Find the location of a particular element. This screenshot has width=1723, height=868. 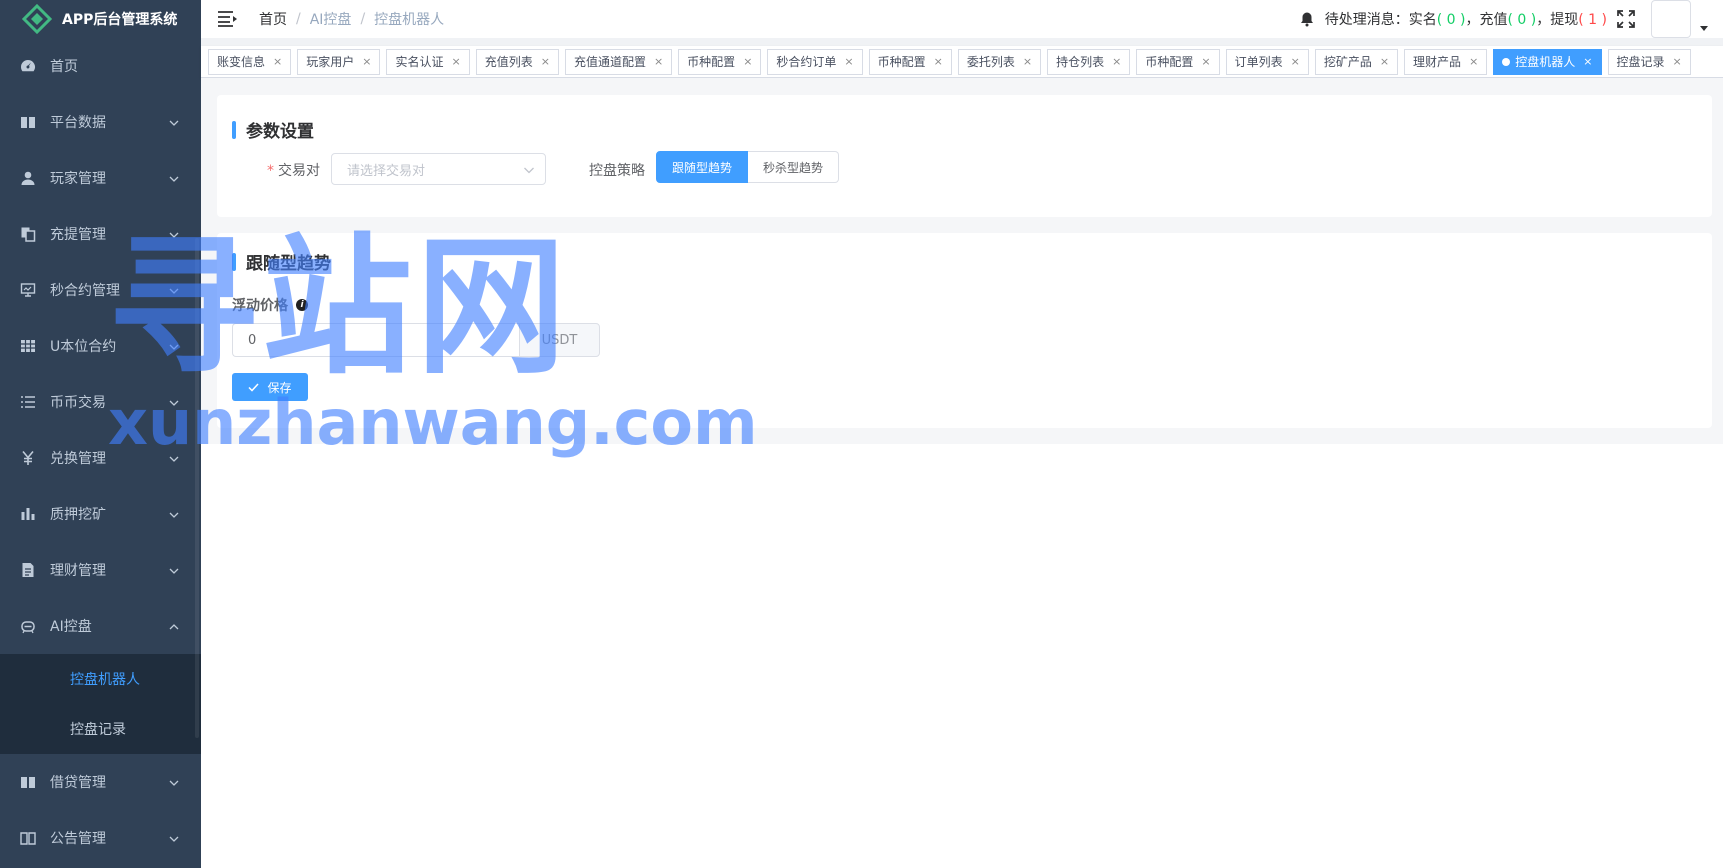

sidebar-subitem-control-records: 控盘记录 is located at coordinates (100, 729).